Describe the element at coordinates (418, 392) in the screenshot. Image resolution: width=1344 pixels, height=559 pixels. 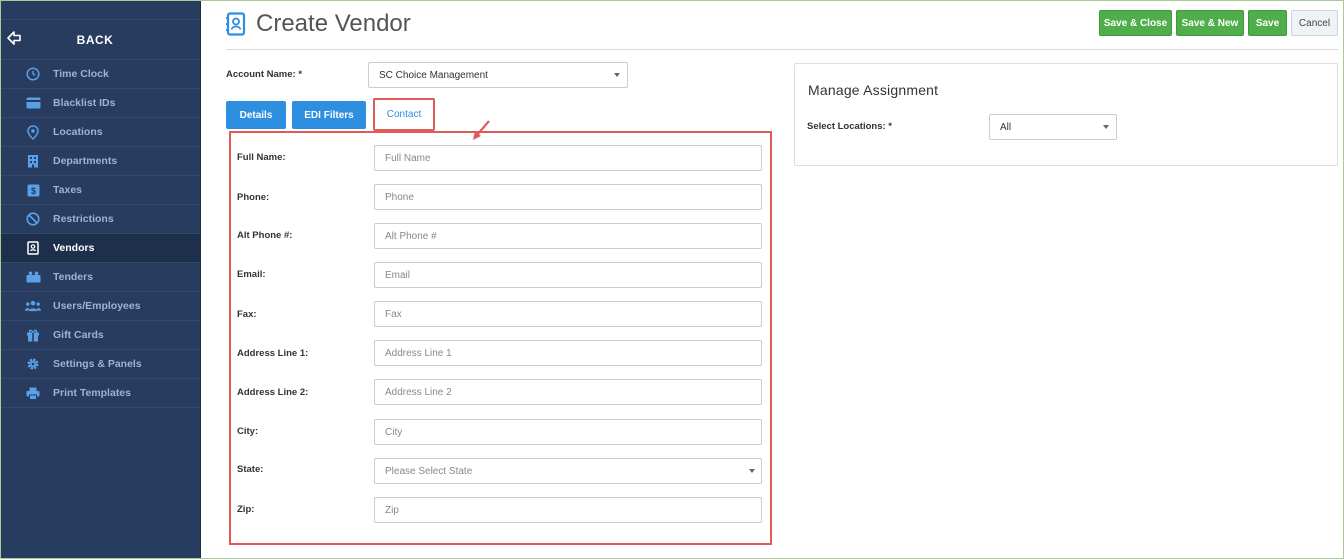
I see `address-line-2-placeholder: Address Line 2` at that location.